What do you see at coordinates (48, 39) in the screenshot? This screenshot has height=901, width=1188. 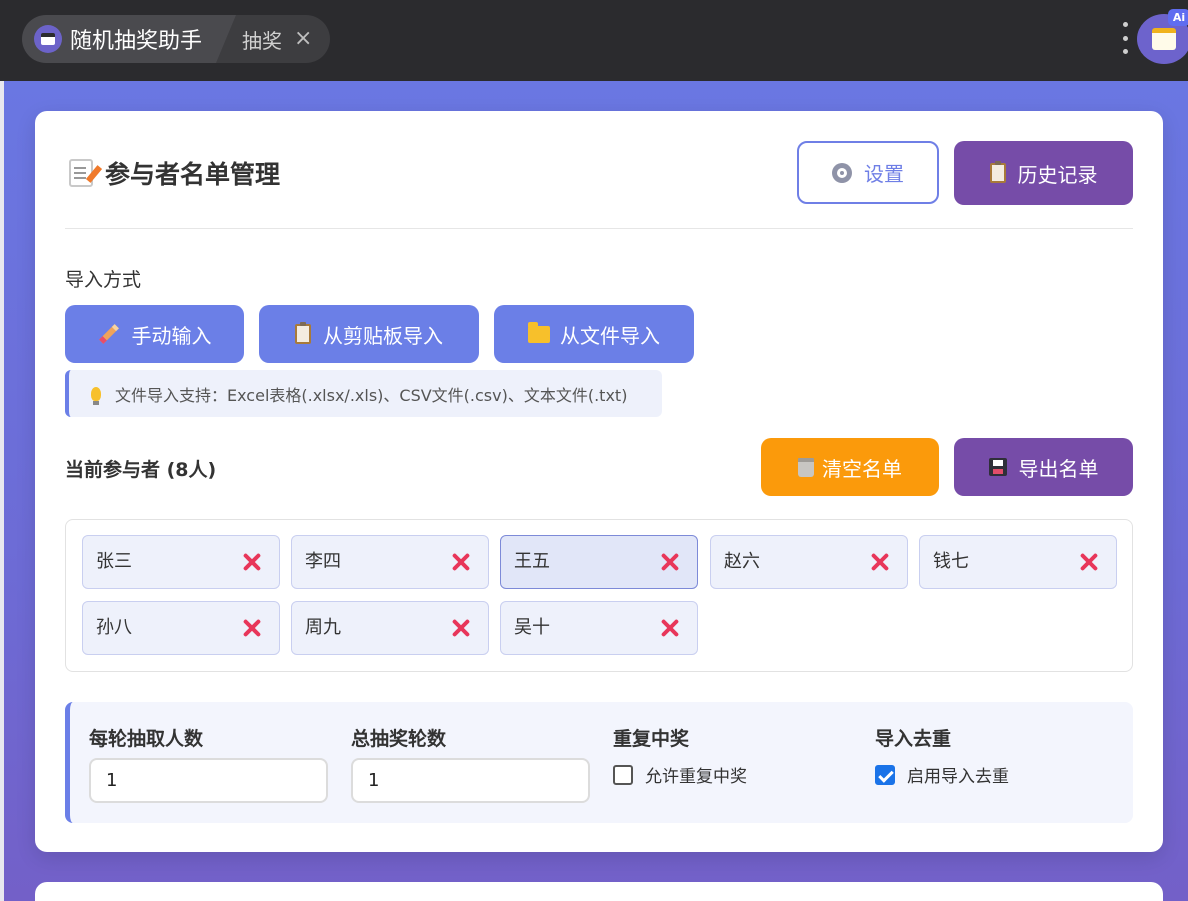 I see `app-logo-icon` at bounding box center [48, 39].